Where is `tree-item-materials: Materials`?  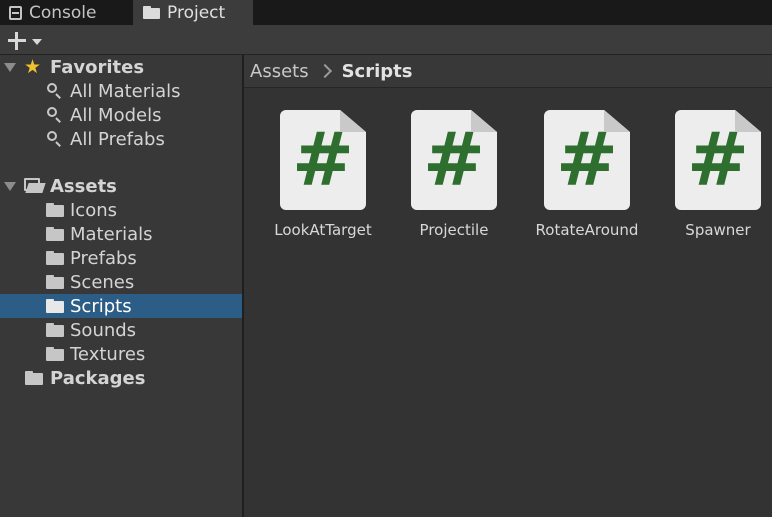 tree-item-materials: Materials is located at coordinates (121, 234).